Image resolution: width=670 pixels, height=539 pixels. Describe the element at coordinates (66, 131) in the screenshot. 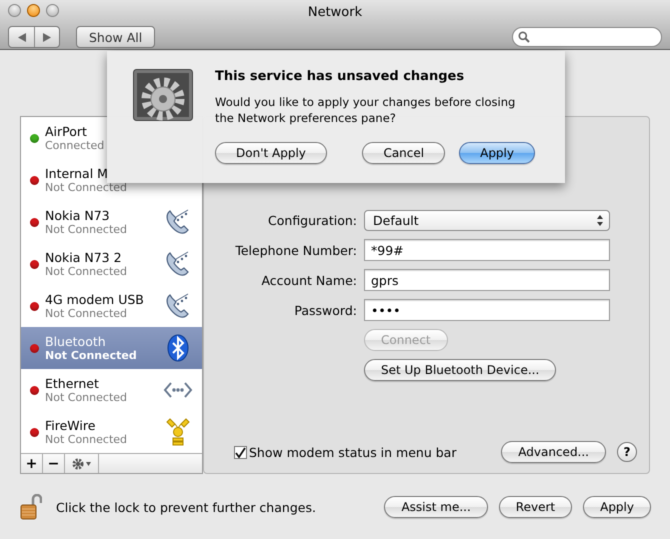

I see `service-name: AirPort` at that location.